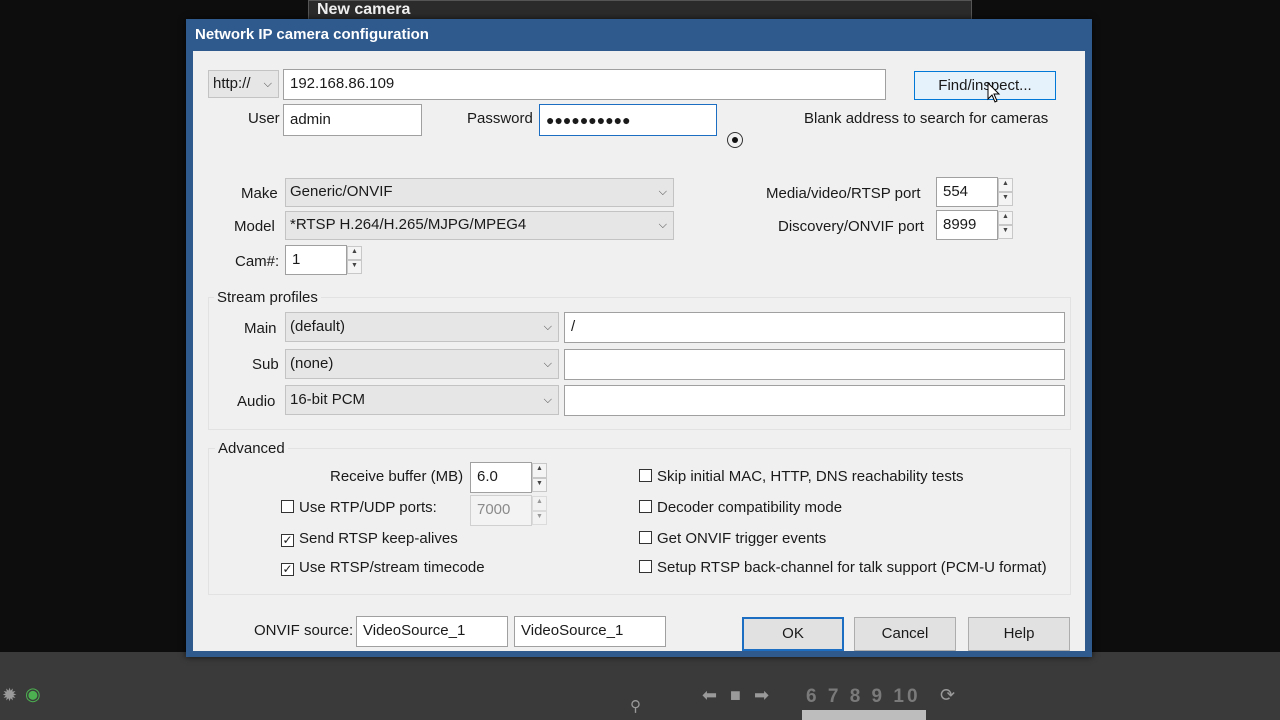 The height and width of the screenshot is (720, 1280). I want to click on status-icon: ◉, so click(33, 694).